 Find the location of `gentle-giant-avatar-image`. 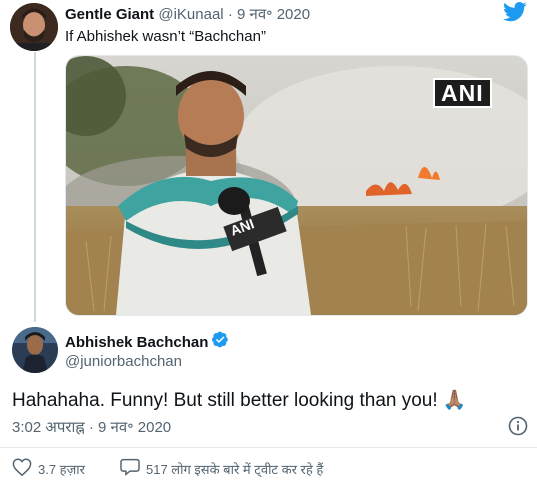

gentle-giant-avatar-image is located at coordinates (34, 27).